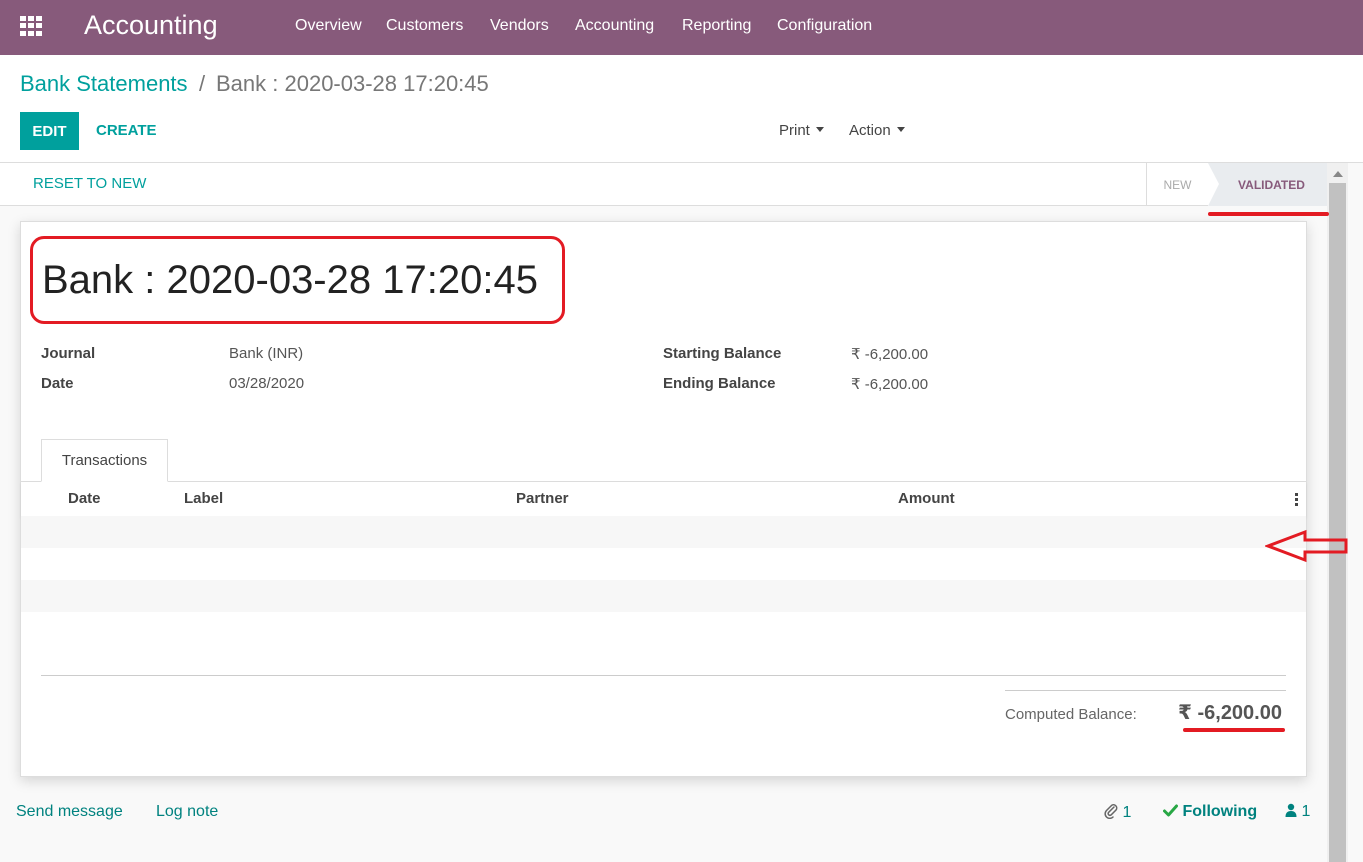 The height and width of the screenshot is (862, 1363). I want to click on annotation-arrow-icon, so click(1306, 546).